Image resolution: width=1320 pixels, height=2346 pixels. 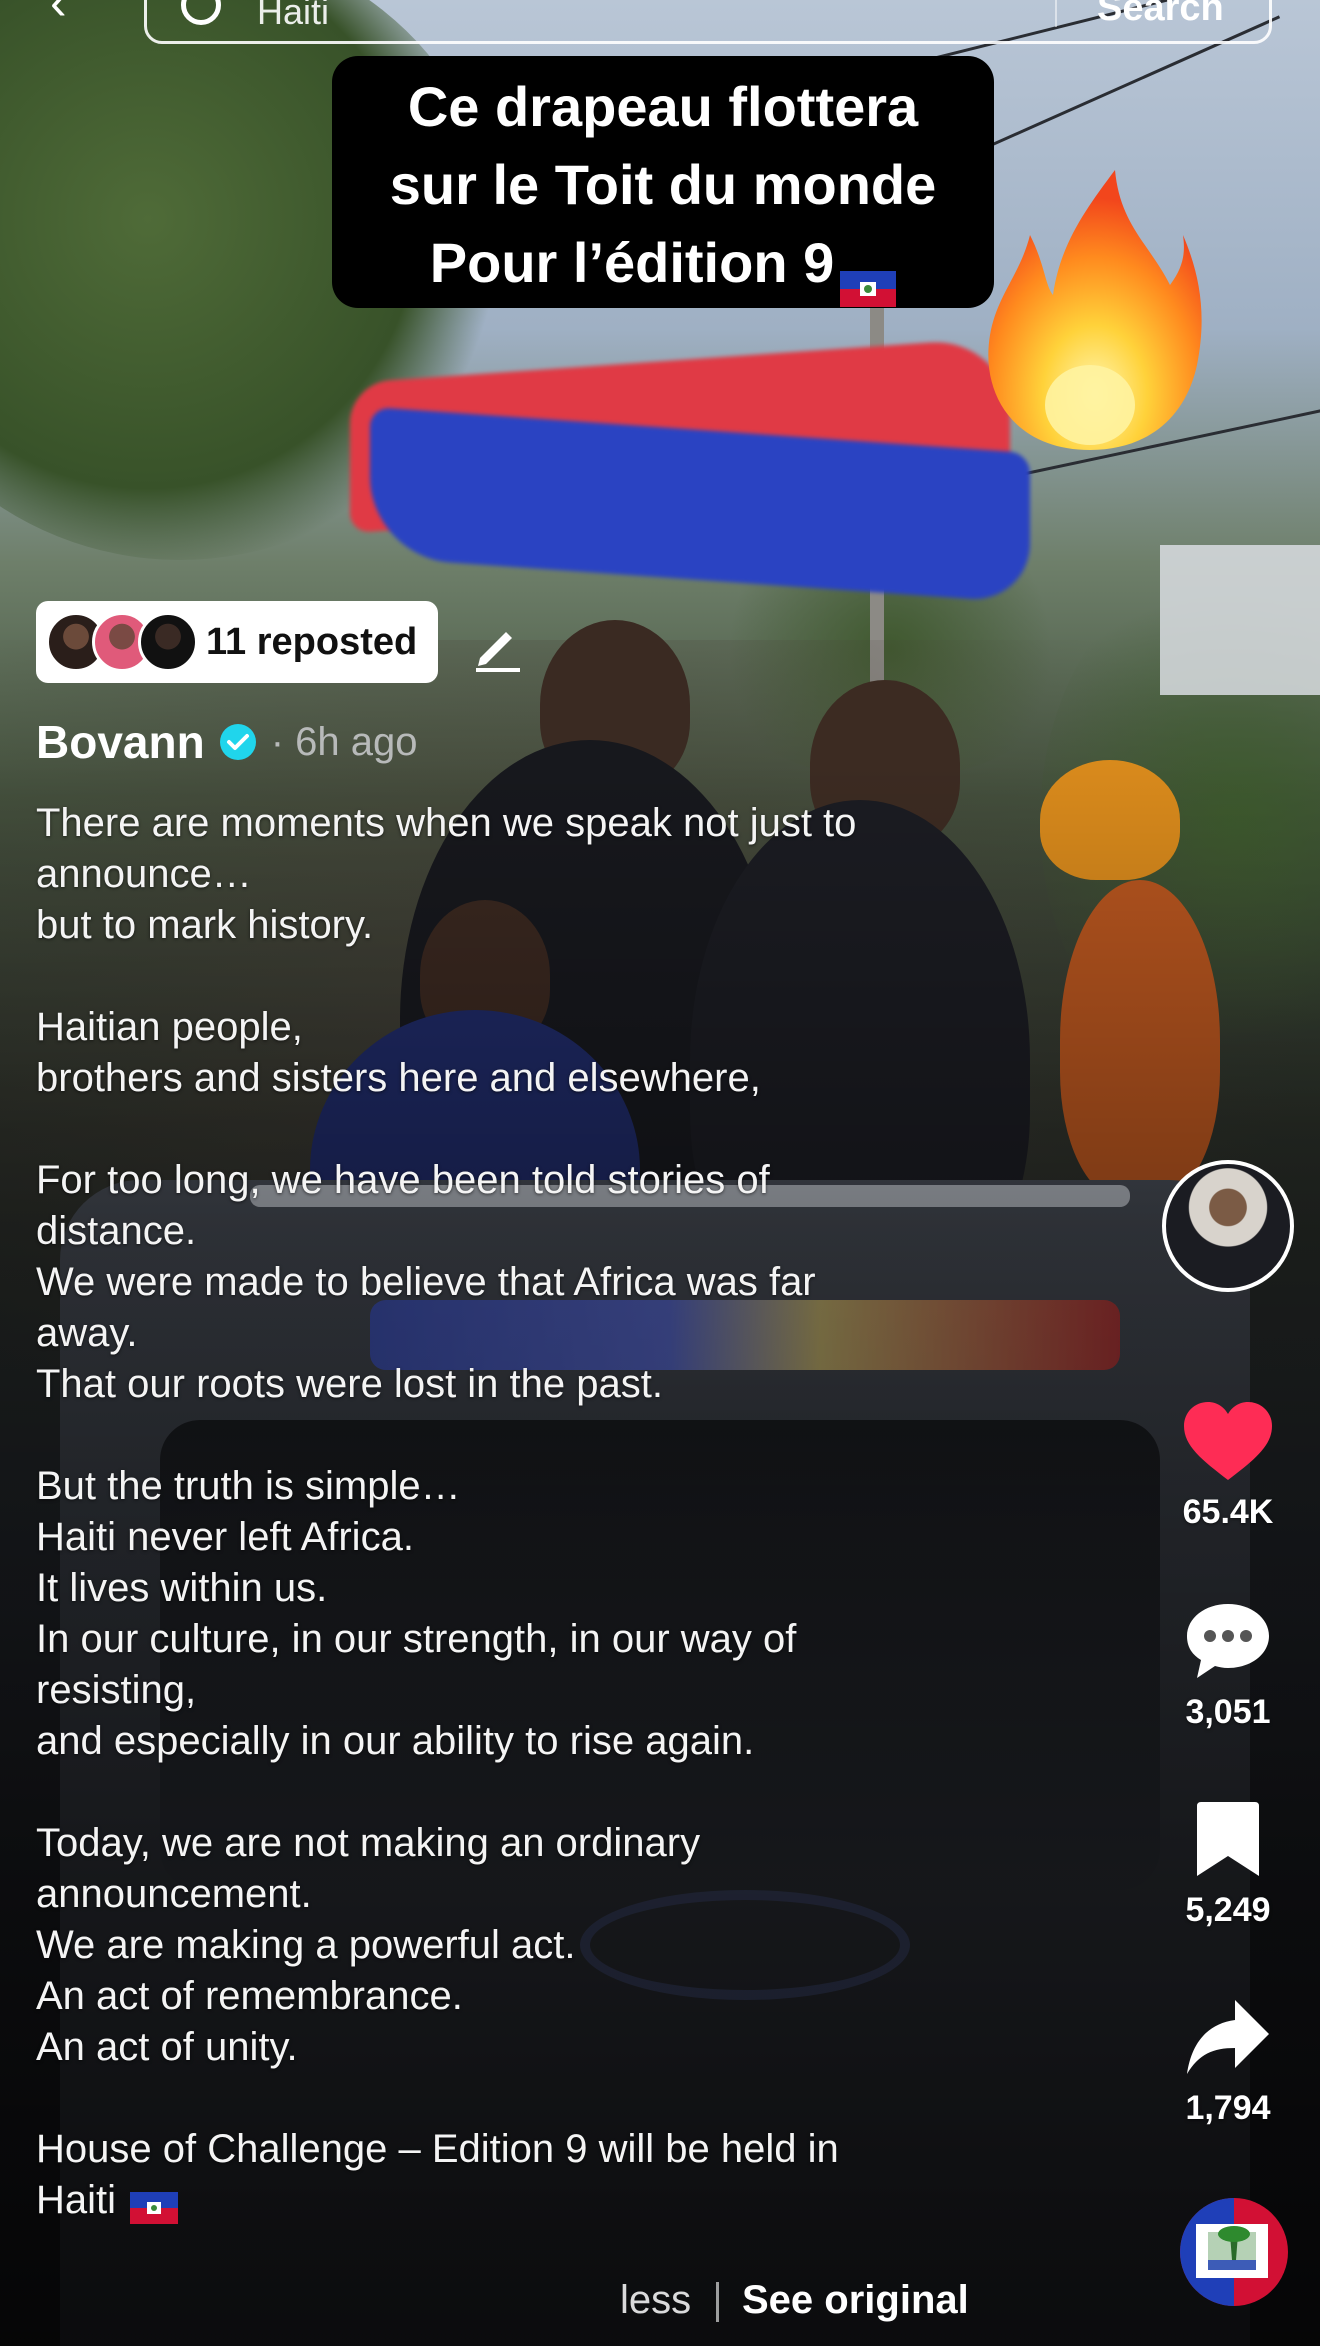 I want to click on toggle-divider, so click(x=717, y=2302).